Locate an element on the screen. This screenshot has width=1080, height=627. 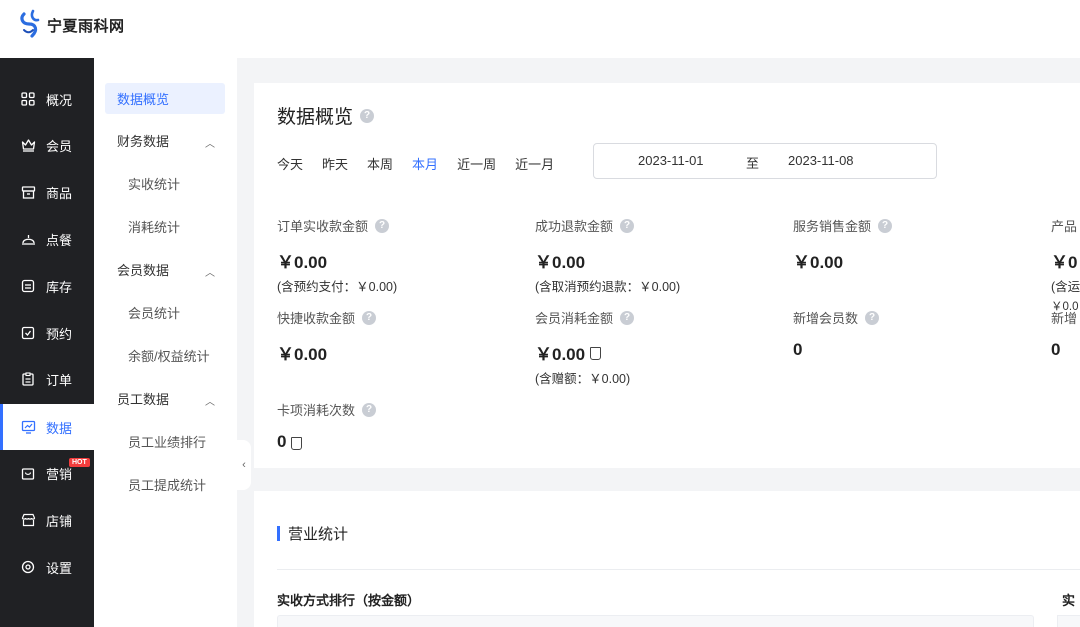
brand-logo: 宁夏雨科网 is located at coordinates (71, 25).